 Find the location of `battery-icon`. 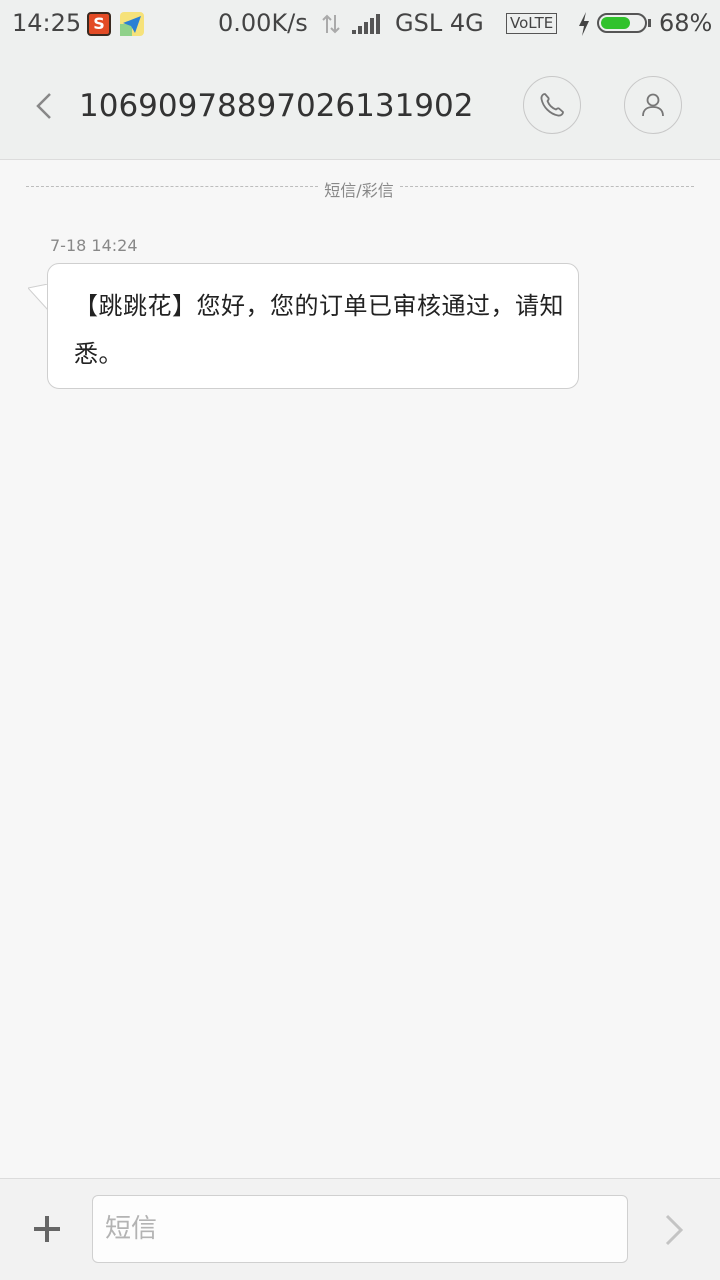

battery-icon is located at coordinates (622, 23).